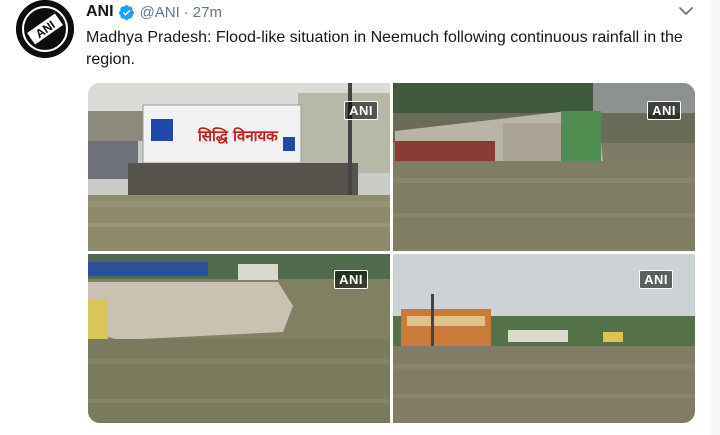 The image size is (720, 435). I want to click on avatar: ANI, so click(45, 29).